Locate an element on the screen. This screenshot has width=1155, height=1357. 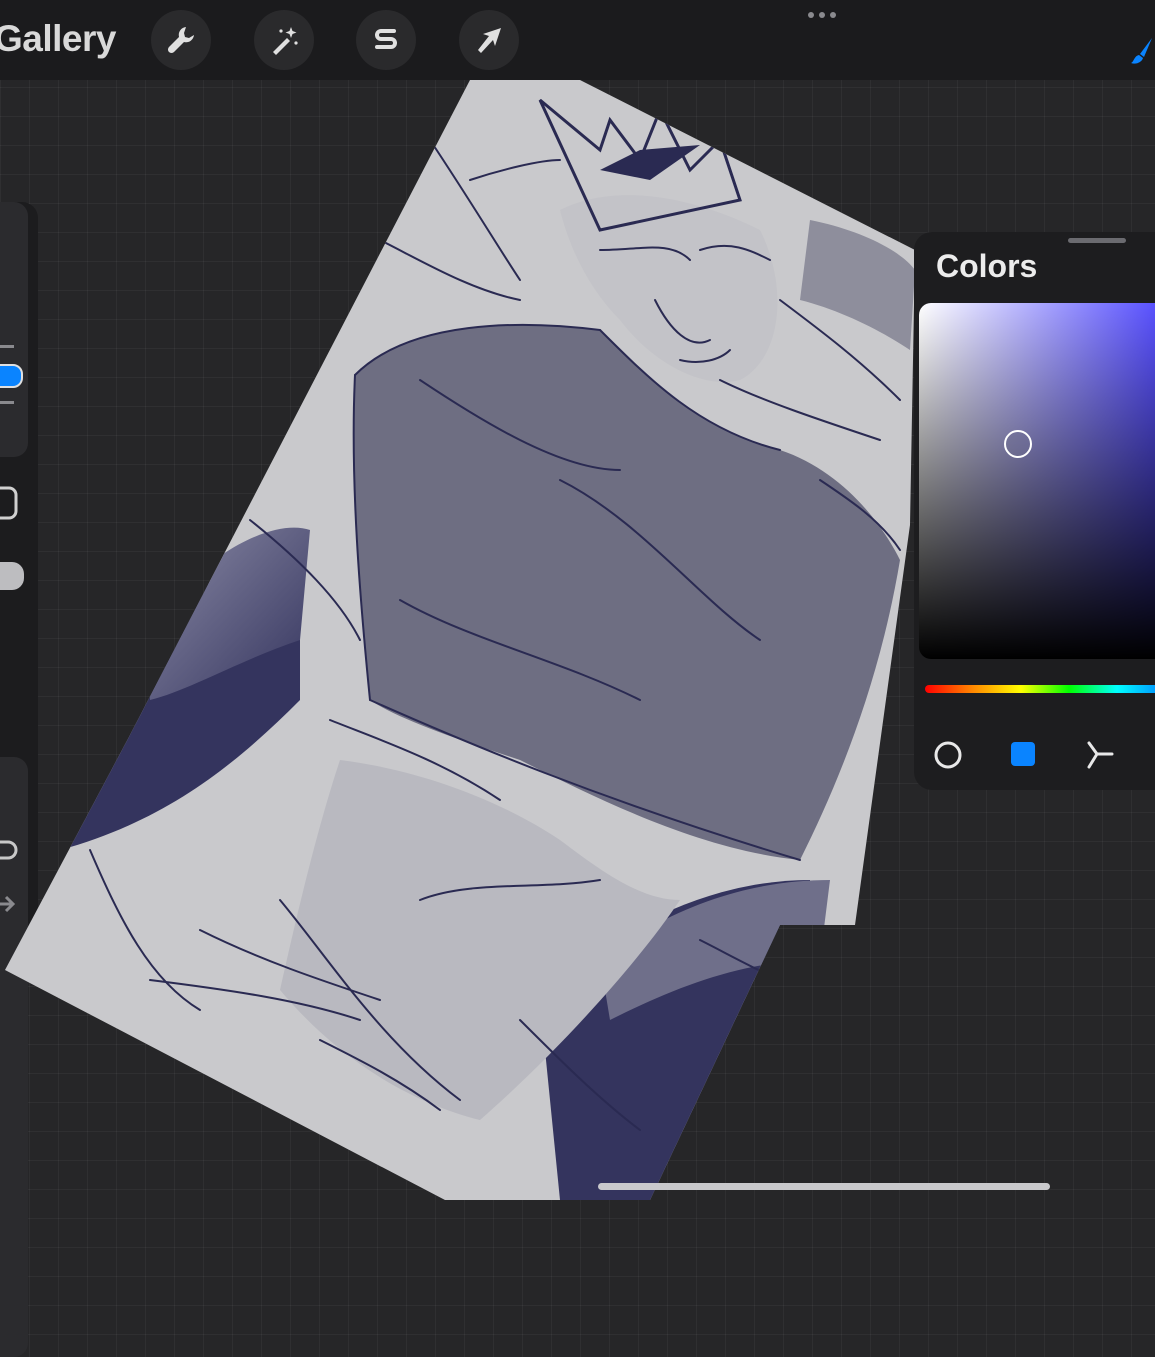
color-picker-square is located at coordinates (1037, 481).